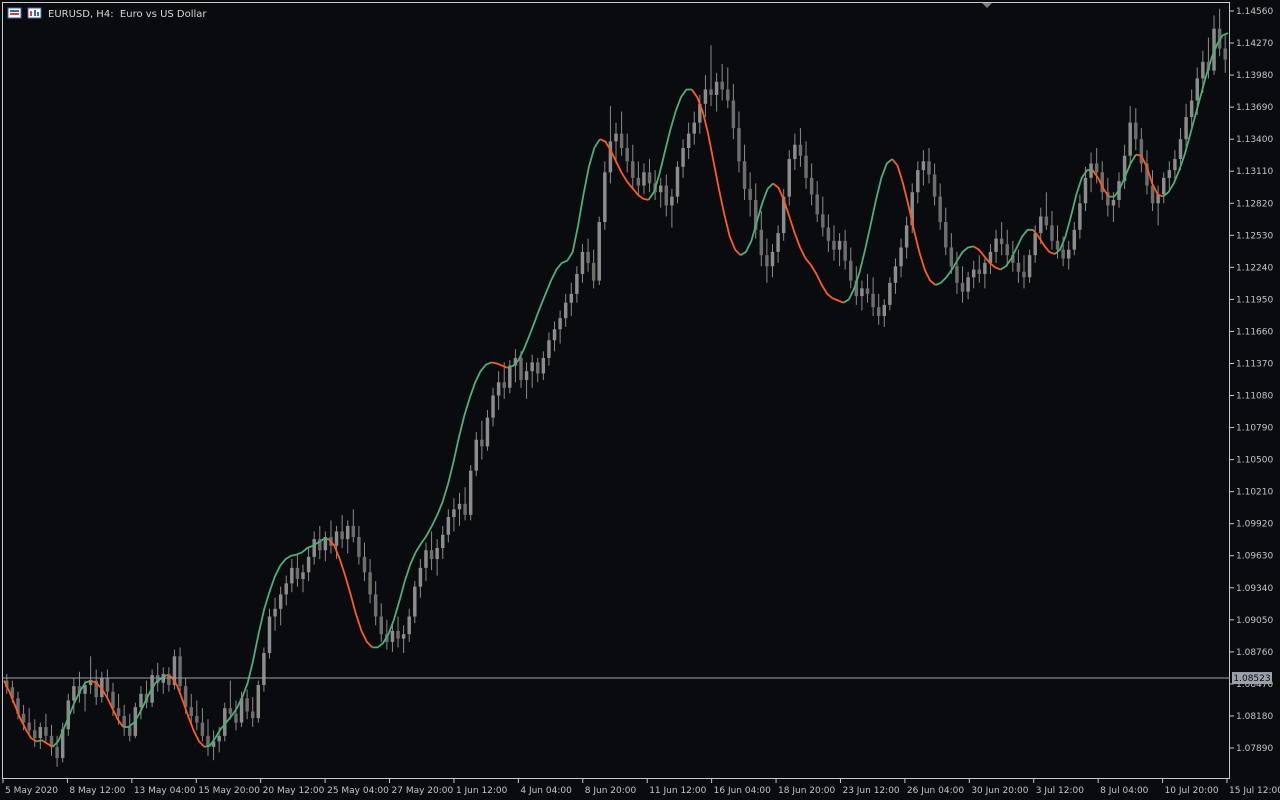 This screenshot has height=800, width=1280. I want to click on x-tick-label: 4 Jun 04:00, so click(546, 791).